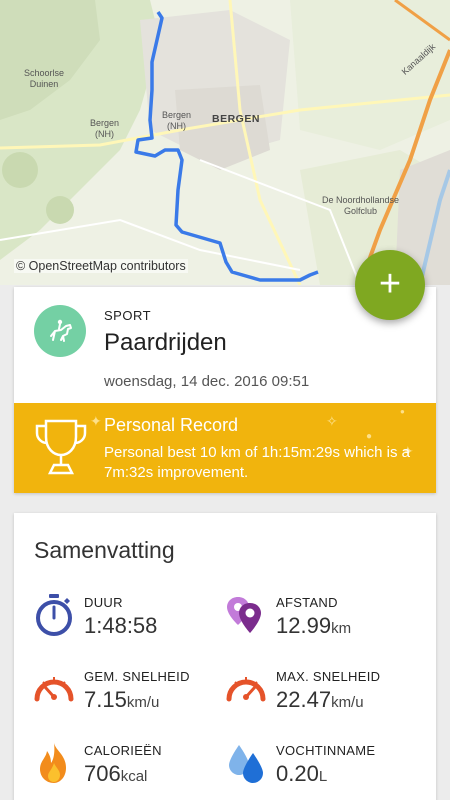  I want to click on map-label-bergen: BERGEN, so click(236, 119).